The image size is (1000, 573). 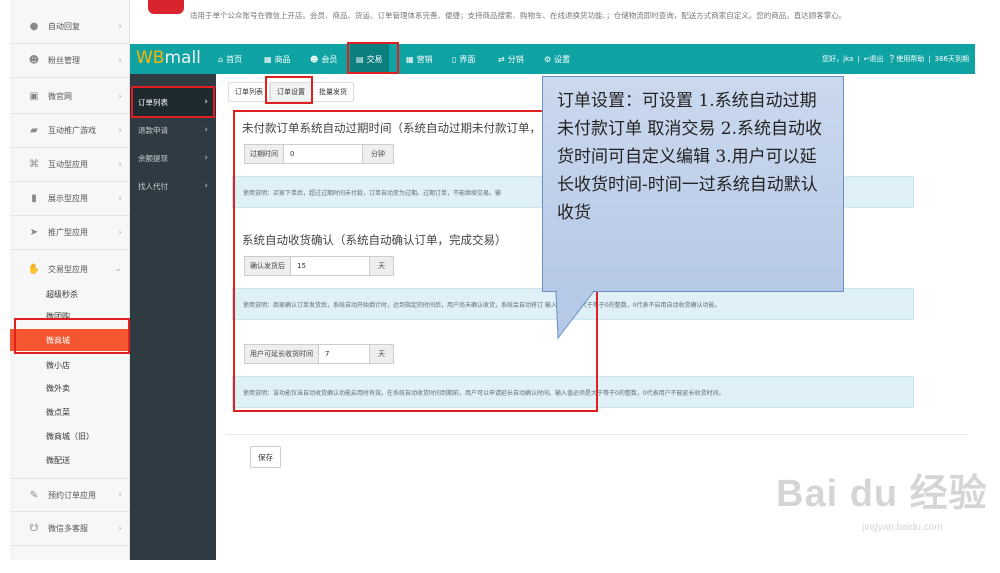 What do you see at coordinates (373, 58) in the screenshot?
I see `annotation-box-nav-trade` at bounding box center [373, 58].